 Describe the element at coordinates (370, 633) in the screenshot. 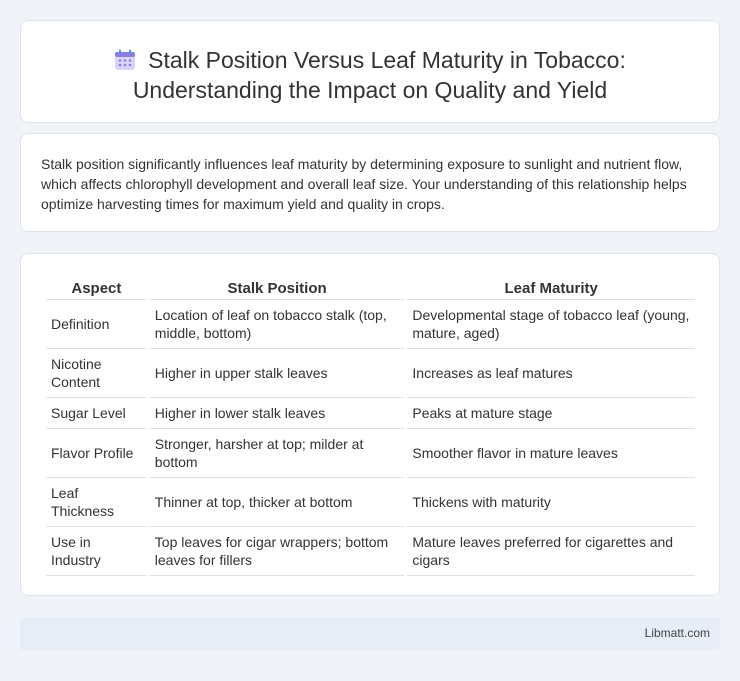

I see `footer: Libmatt.com` at that location.